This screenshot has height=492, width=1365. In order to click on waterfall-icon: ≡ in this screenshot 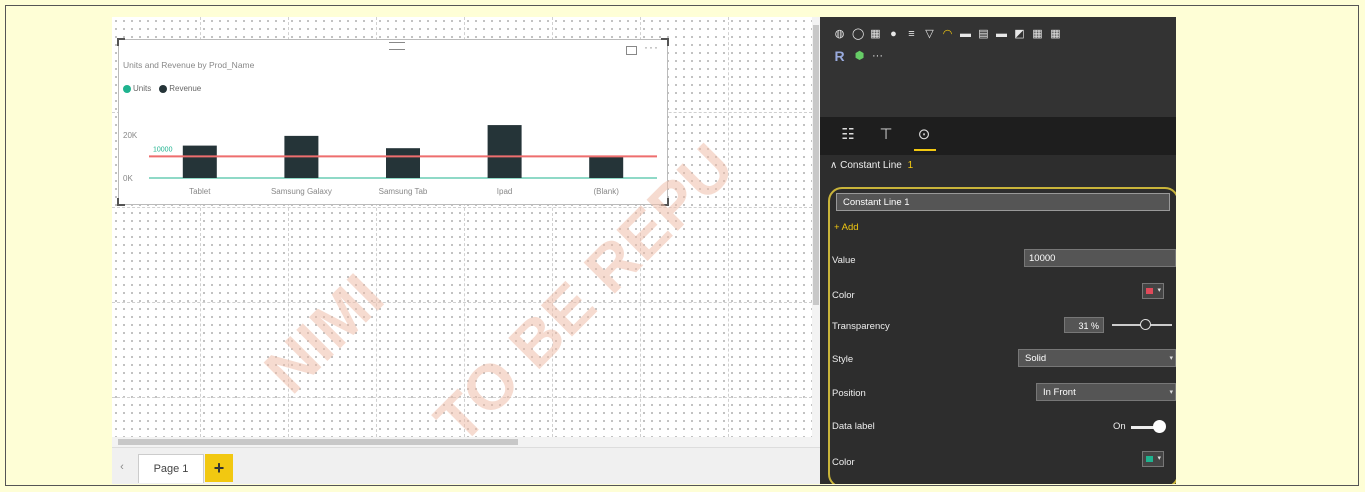, I will do `click(911, 34)`.